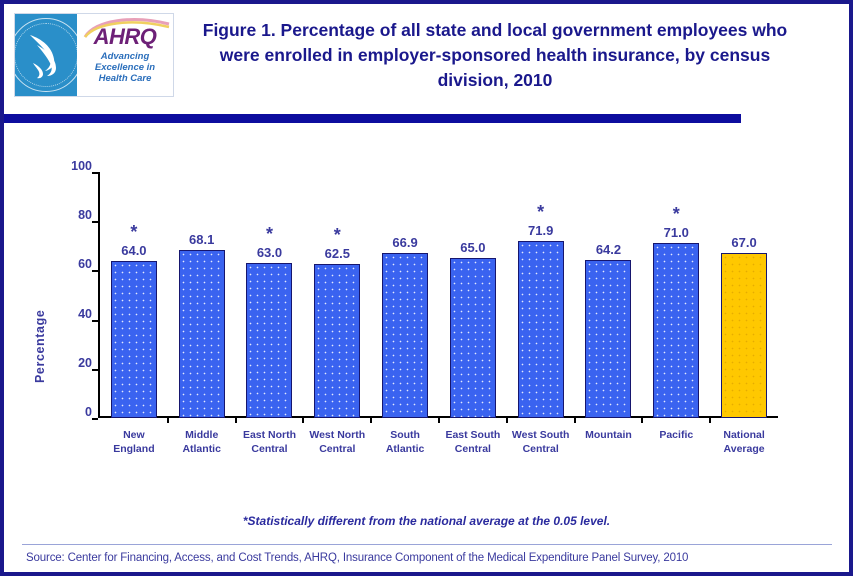 The width and height of the screenshot is (853, 576). What do you see at coordinates (125, 67) in the screenshot?
I see `ahrq-tagline: Advancing Excellence in Health Care` at bounding box center [125, 67].